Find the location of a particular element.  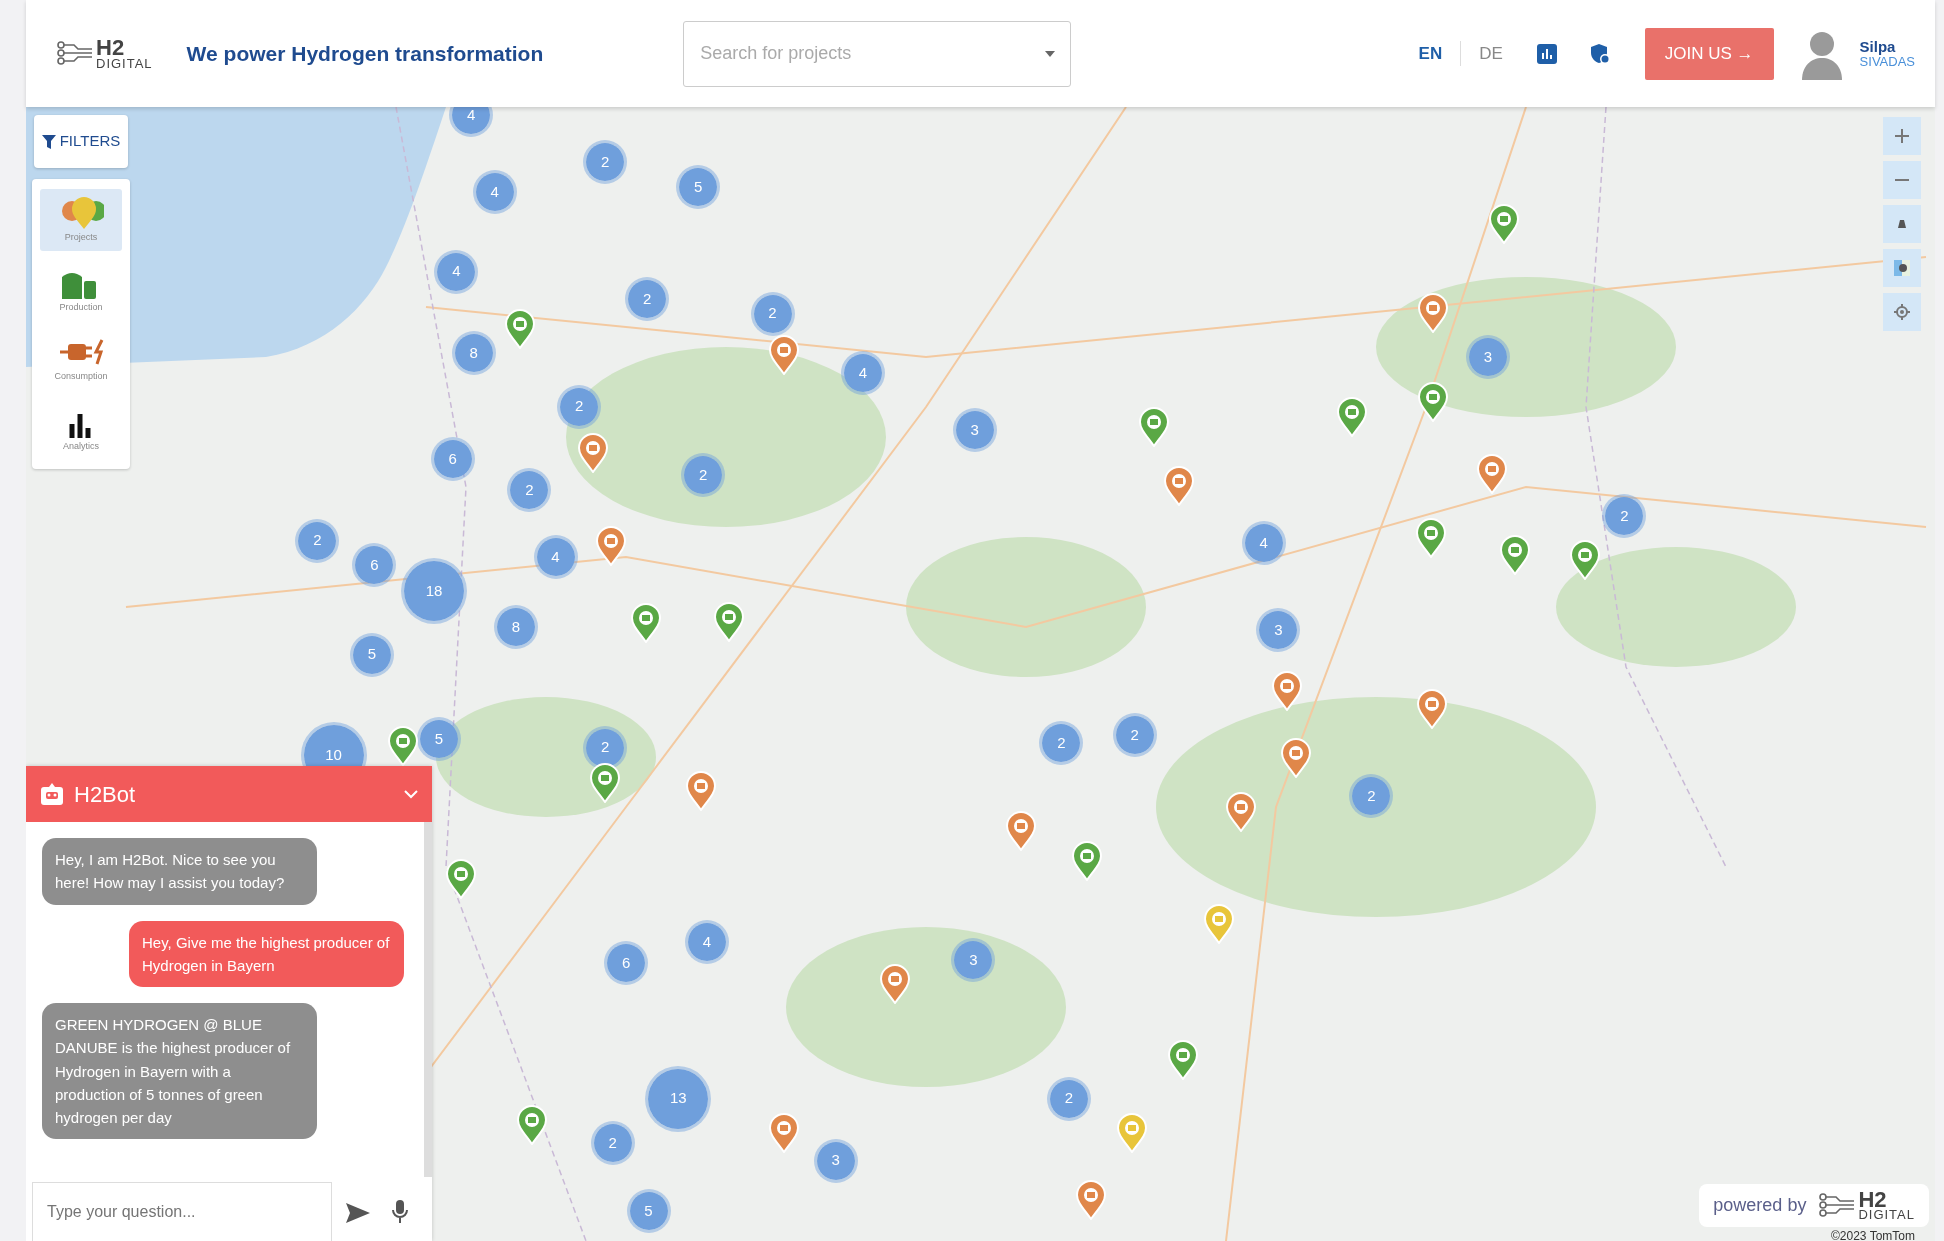

map-copyright: ©2023 TomTom is located at coordinates (1873, 1234).